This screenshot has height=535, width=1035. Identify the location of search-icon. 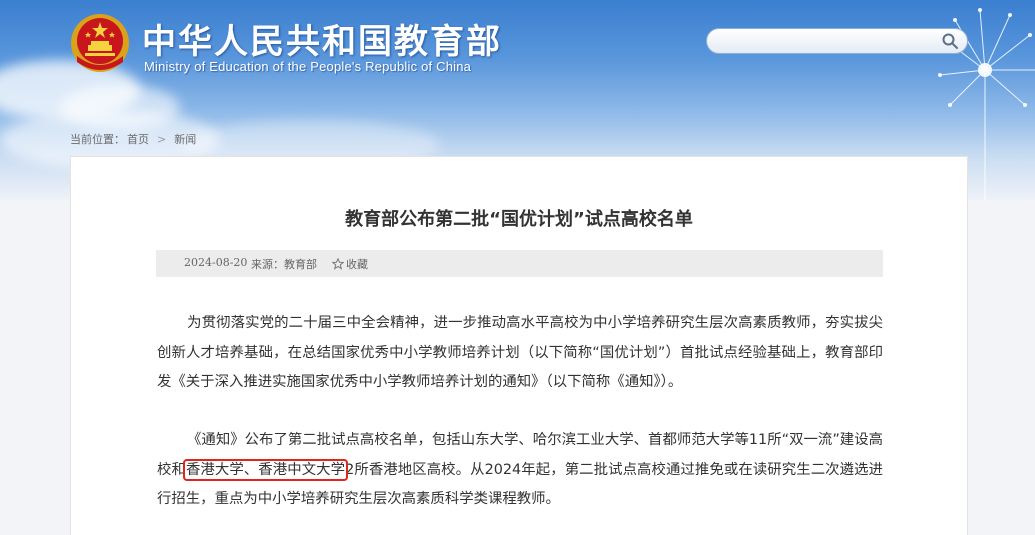
(950, 41).